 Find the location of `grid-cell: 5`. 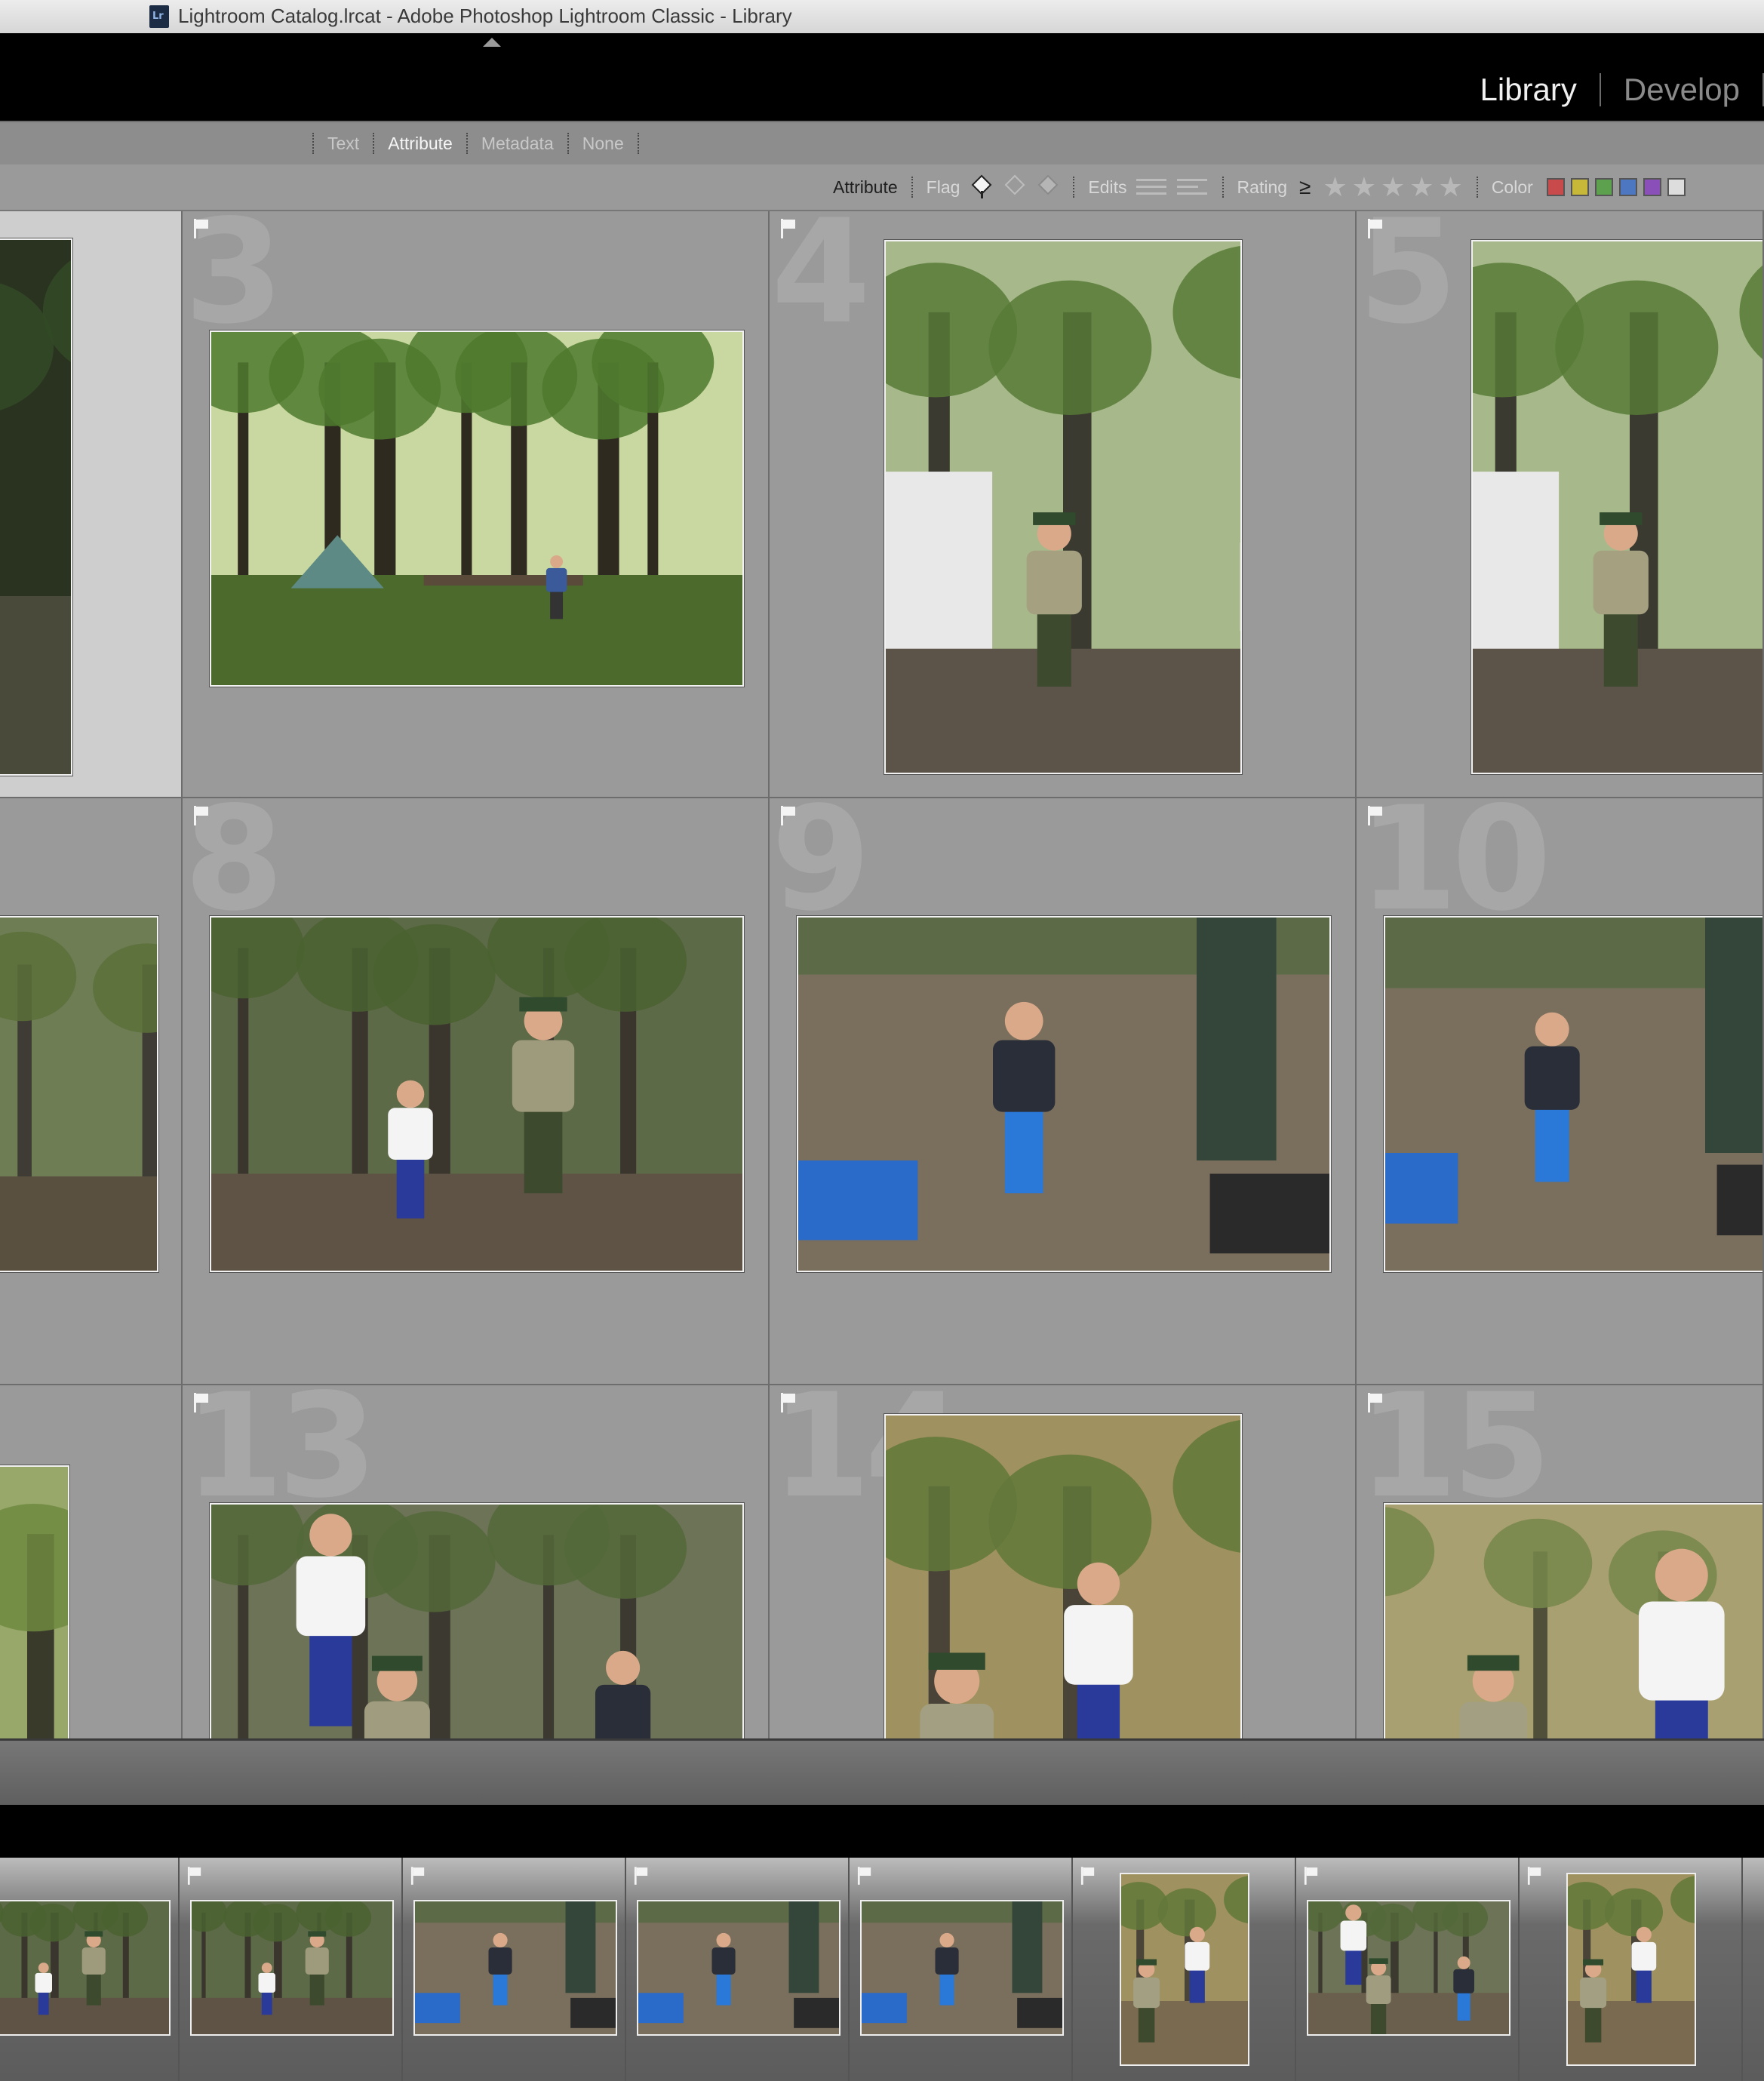

grid-cell: 5 is located at coordinates (1560, 505).